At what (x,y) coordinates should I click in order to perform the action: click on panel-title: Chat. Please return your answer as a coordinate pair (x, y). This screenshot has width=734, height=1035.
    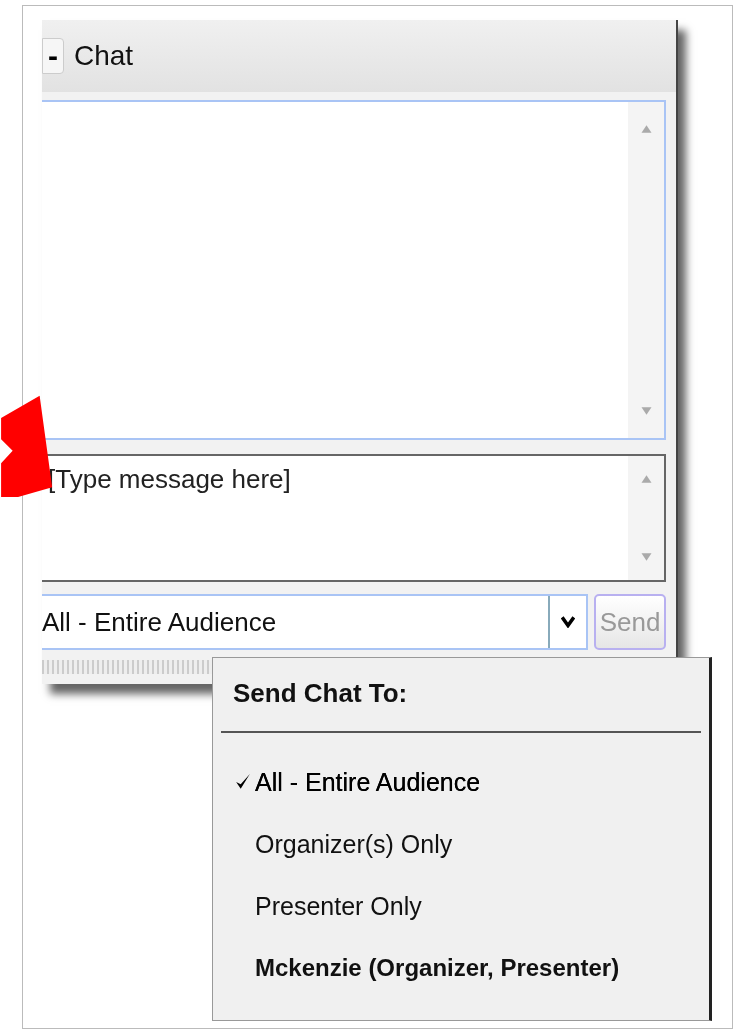
    Looking at the image, I should click on (104, 56).